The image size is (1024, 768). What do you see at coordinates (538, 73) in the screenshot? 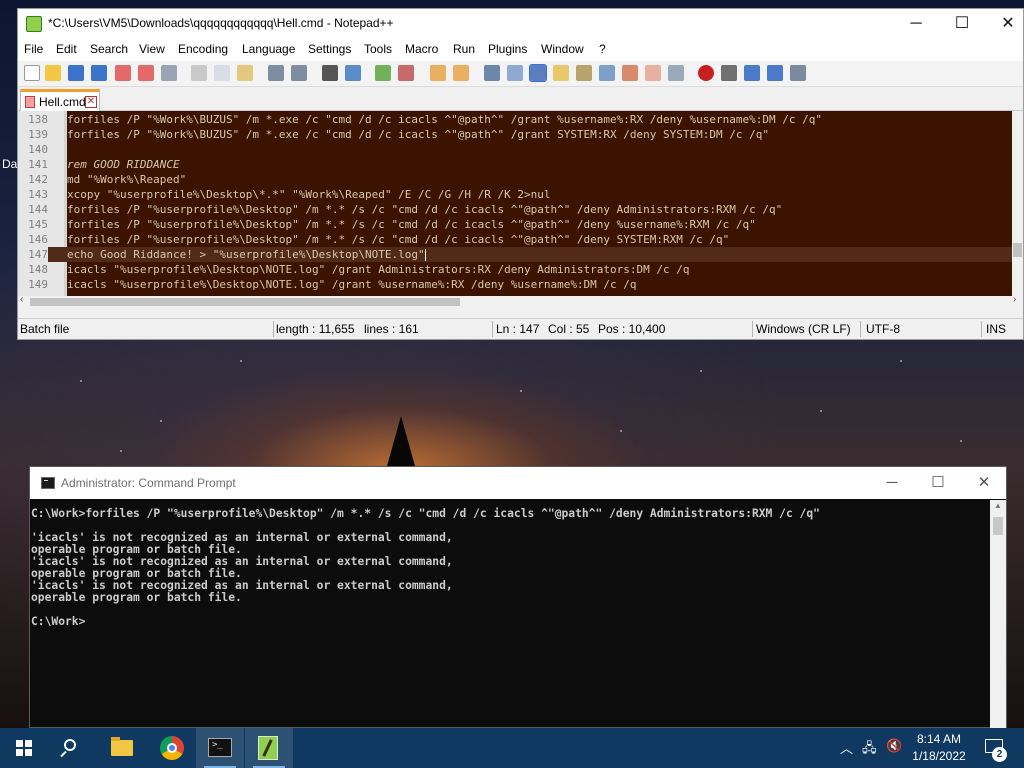
I see `indent-guide-icon` at bounding box center [538, 73].